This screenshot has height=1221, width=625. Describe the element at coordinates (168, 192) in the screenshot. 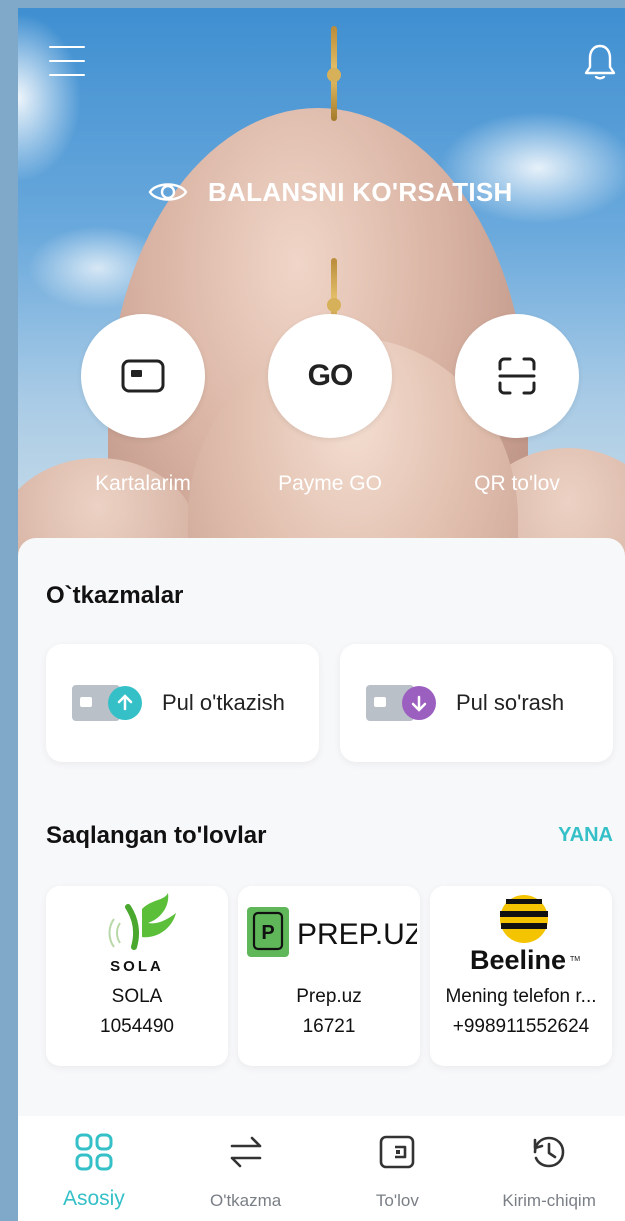

I see `eye-icon` at that location.